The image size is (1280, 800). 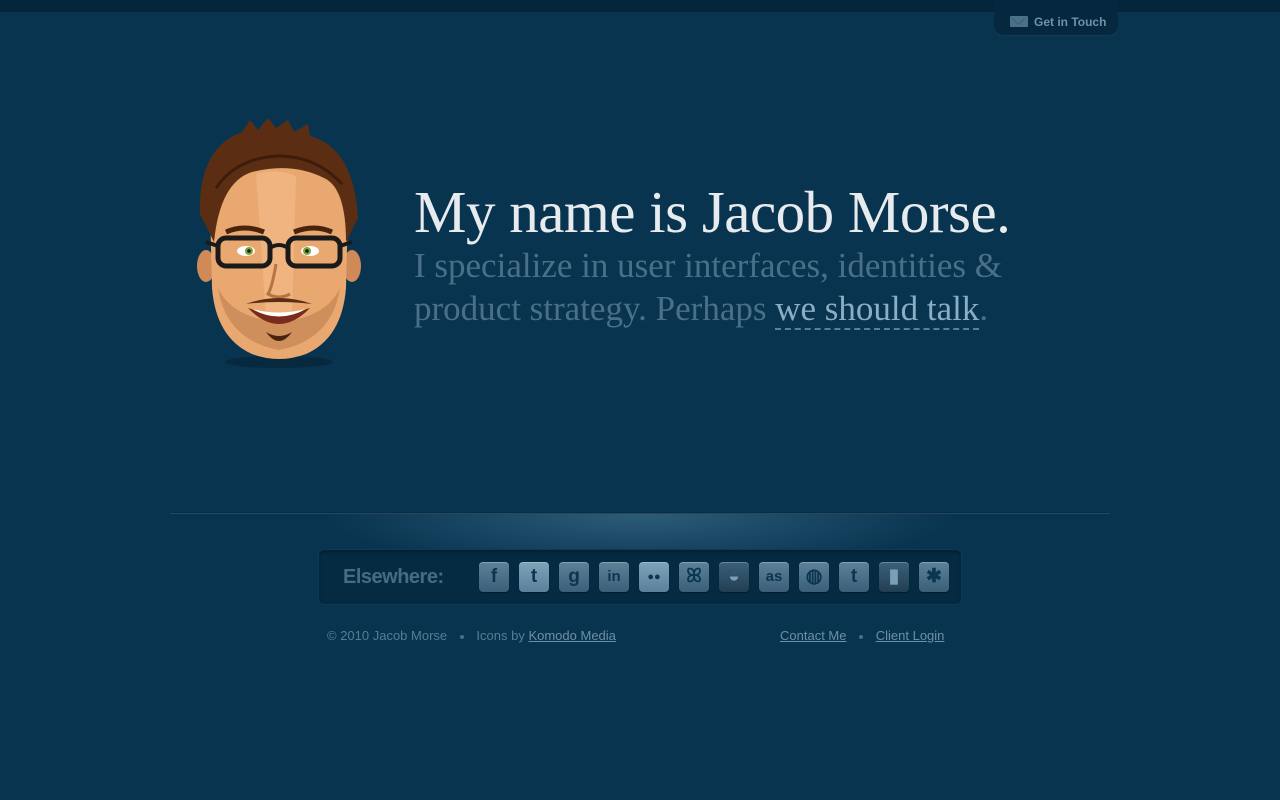 What do you see at coordinates (471, 635) in the screenshot?
I see `footer-credits: © 2010 Jacob Morse Icons by Komodo Media` at bounding box center [471, 635].